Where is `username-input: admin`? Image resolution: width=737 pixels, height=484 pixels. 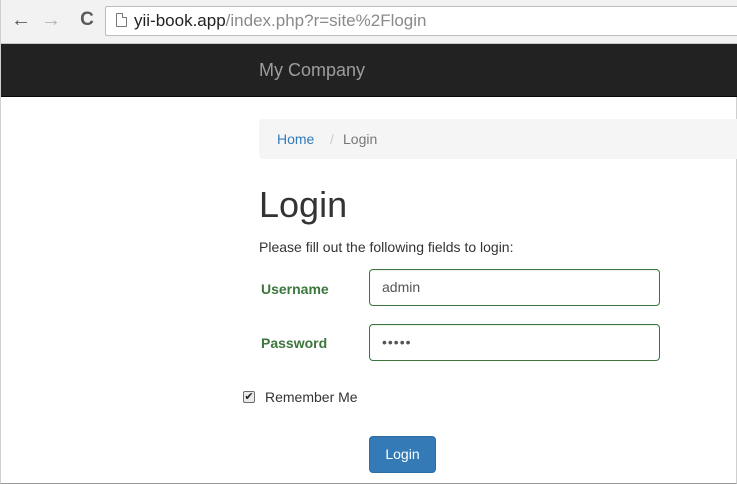
username-input: admin is located at coordinates (514, 287).